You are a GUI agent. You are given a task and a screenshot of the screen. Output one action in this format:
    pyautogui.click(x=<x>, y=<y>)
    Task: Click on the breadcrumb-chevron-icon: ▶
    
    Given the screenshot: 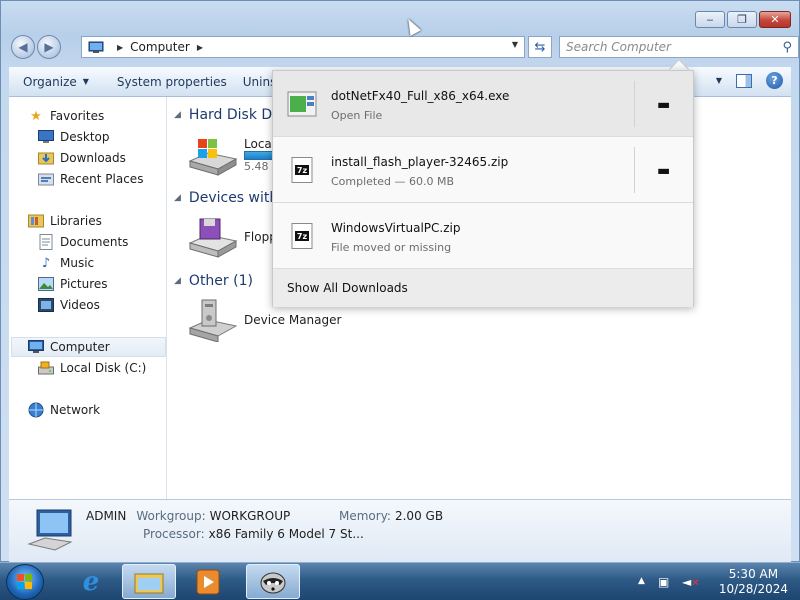 What is the action you would take?
    pyautogui.click(x=200, y=47)
    